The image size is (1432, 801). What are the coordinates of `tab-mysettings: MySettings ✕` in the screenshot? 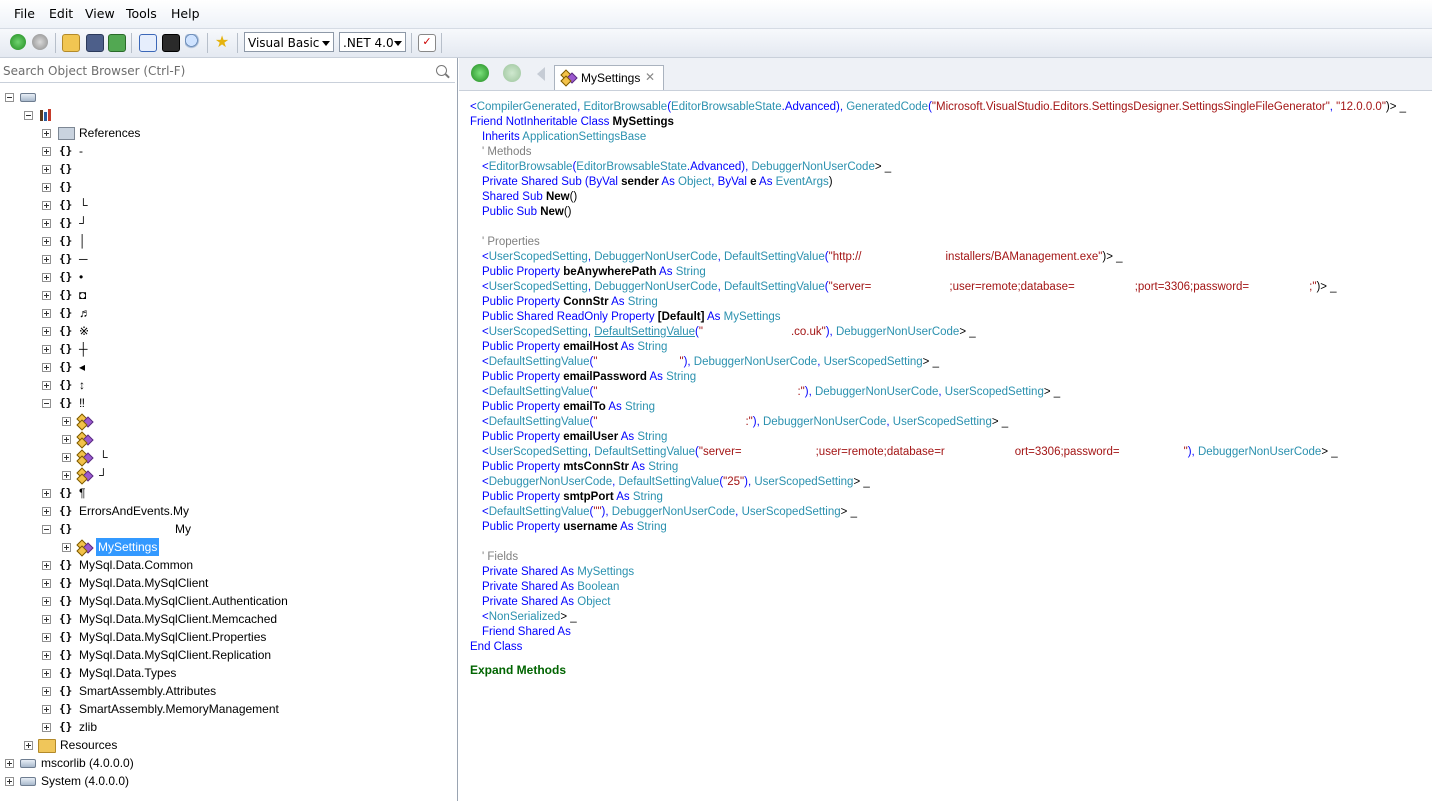 It's located at (609, 77).